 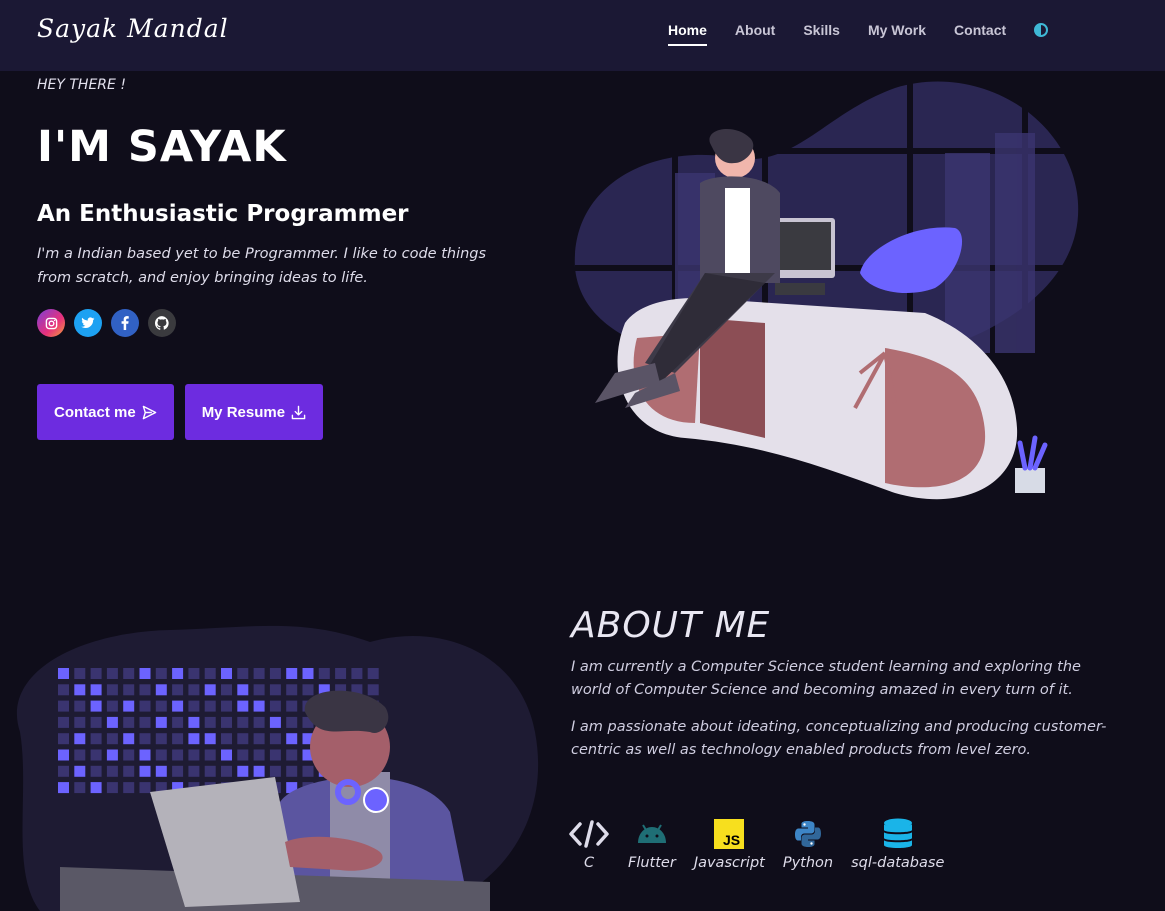 I want to click on svg-text: JS, so click(x=731, y=840).